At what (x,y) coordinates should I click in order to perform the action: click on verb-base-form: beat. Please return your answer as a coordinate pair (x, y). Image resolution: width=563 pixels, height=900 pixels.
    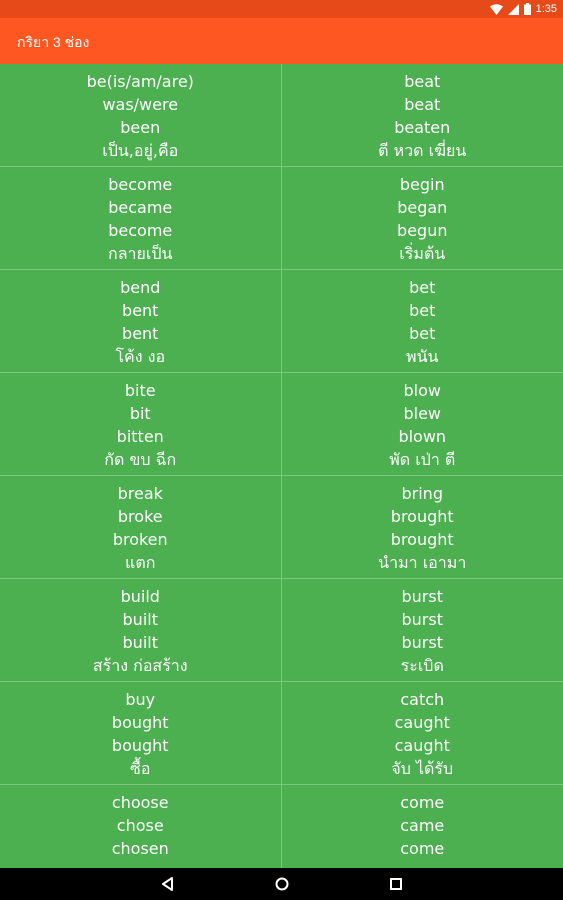
    Looking at the image, I should click on (422, 81).